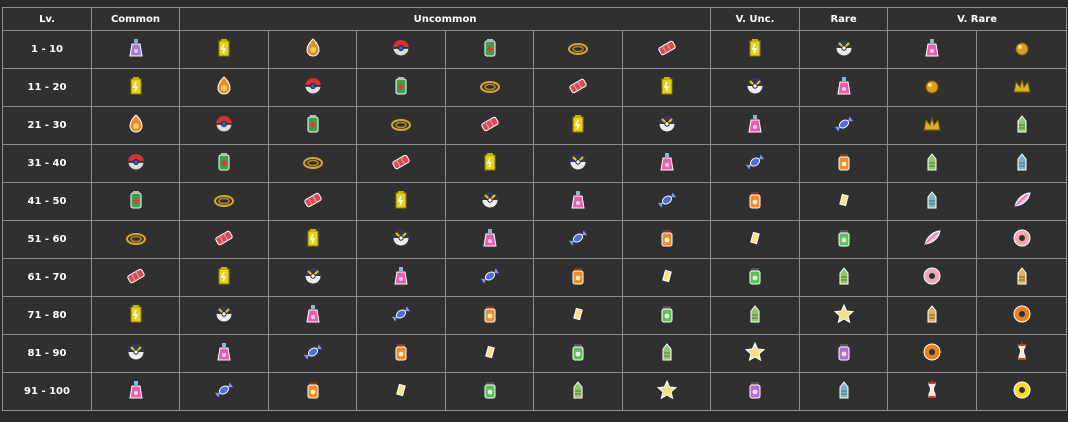 The width and height of the screenshot is (1068, 422). I want to click on yellow-ring-icon, so click(1022, 390).